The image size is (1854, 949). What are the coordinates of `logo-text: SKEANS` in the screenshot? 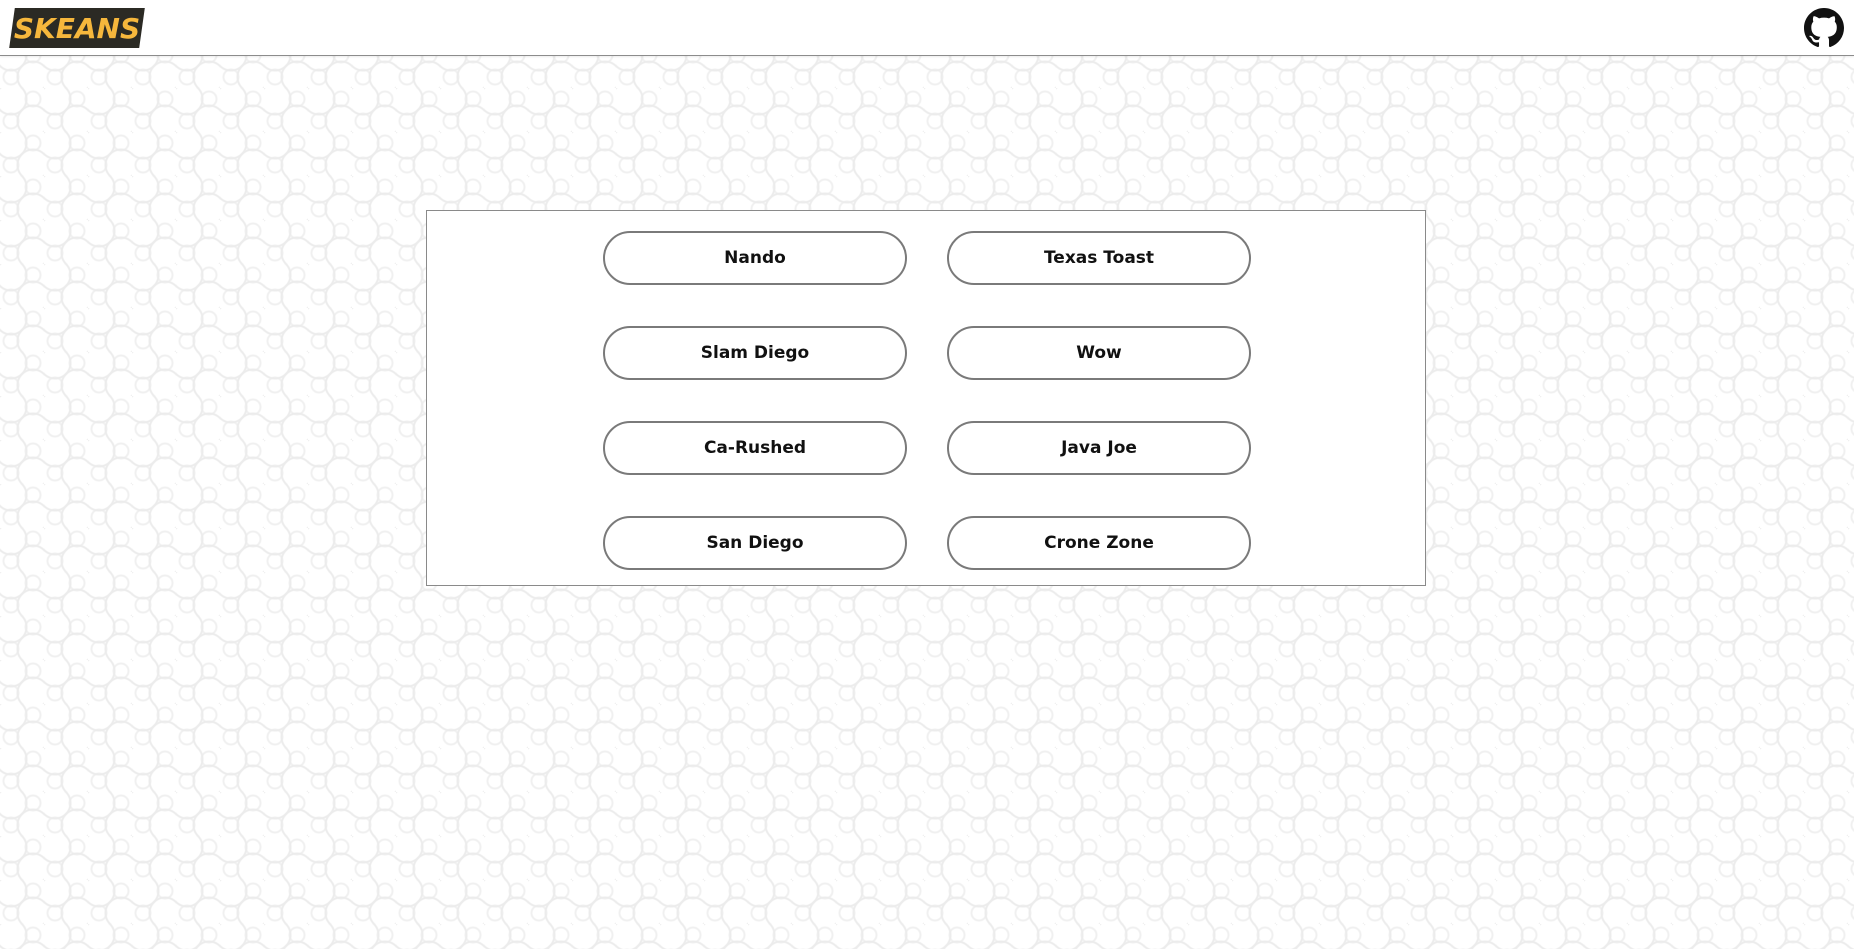 It's located at (77, 28).